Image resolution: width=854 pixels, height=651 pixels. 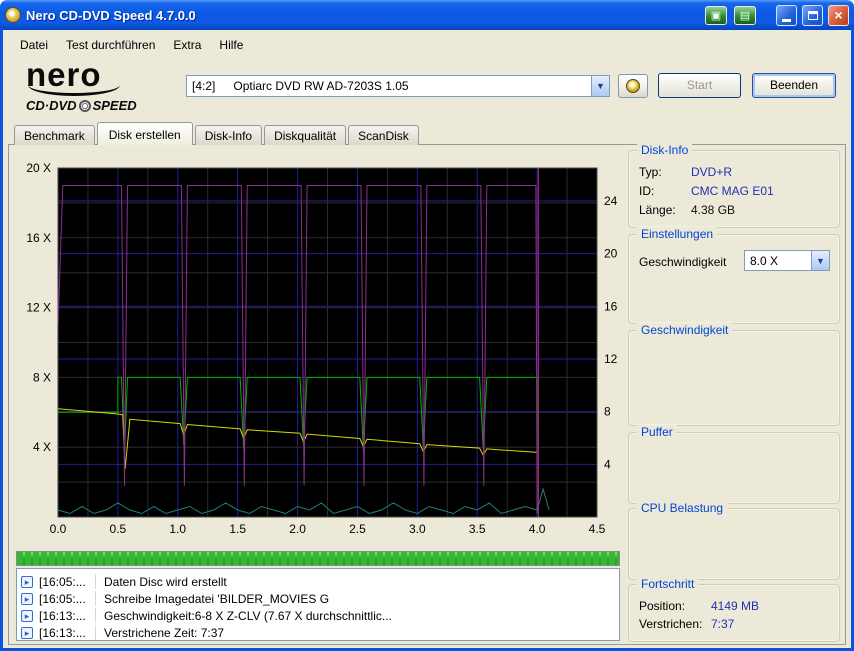 I want to click on maximize-icon, so click(x=812, y=15).